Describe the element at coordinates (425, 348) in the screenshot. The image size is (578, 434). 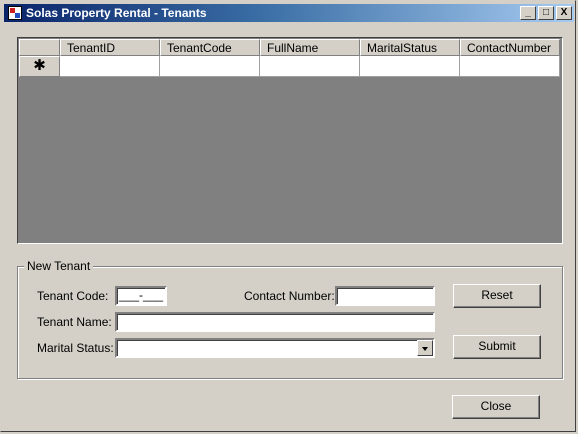
I see `chevron-down-icon` at that location.